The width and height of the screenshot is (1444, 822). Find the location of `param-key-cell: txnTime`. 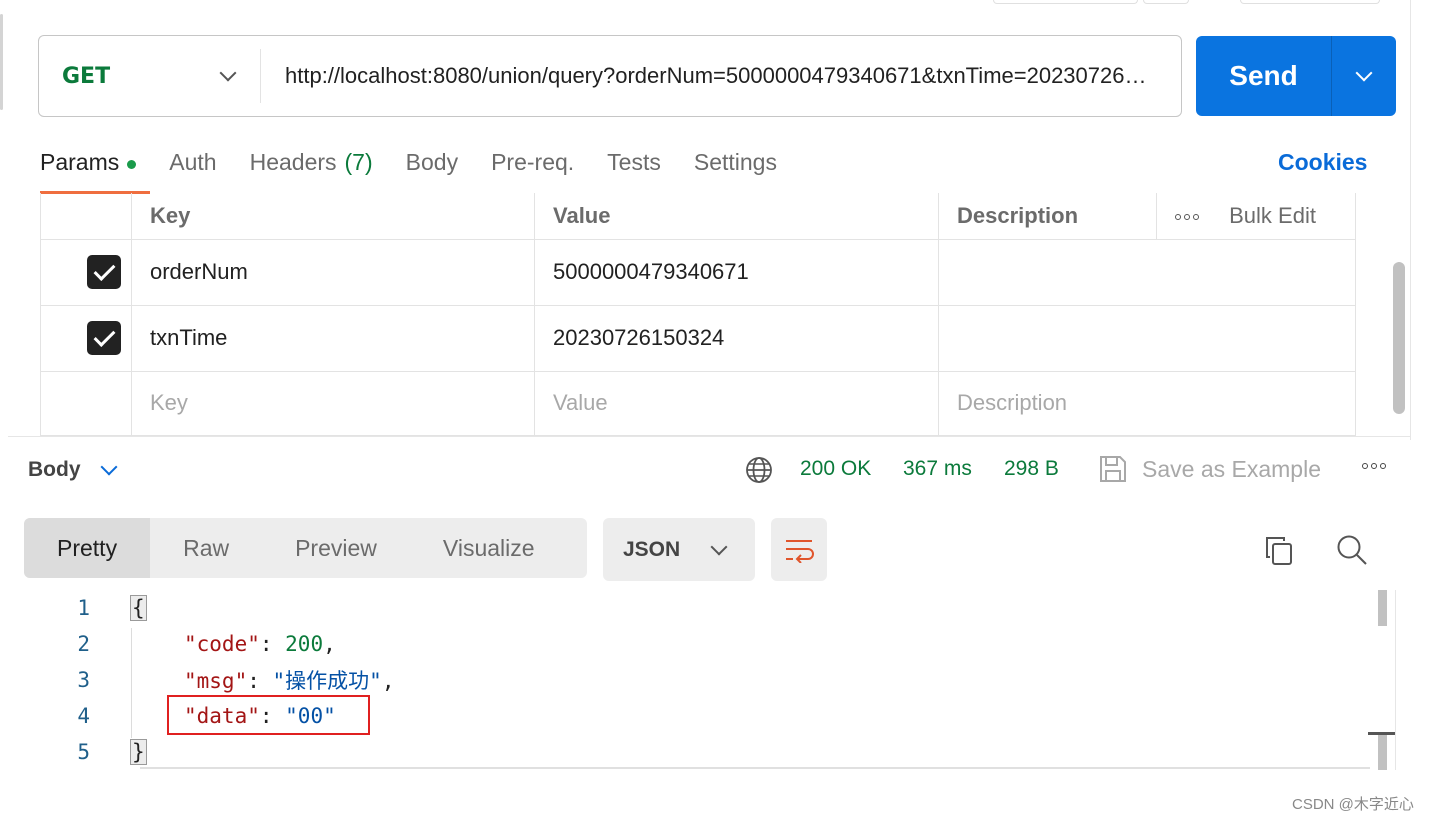

param-key-cell: txnTime is located at coordinates (333, 338).